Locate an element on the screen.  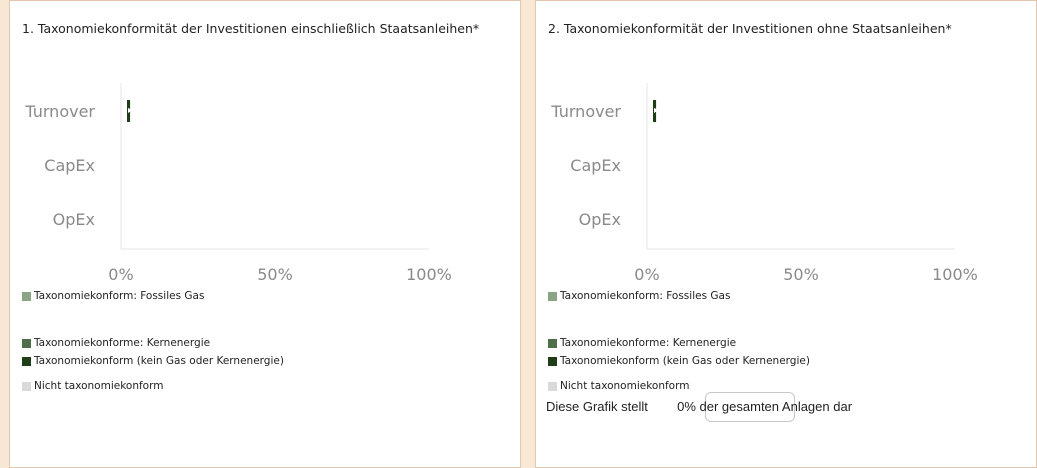
footnote-prefix: Diese Grafik stellt is located at coordinates (597, 406).